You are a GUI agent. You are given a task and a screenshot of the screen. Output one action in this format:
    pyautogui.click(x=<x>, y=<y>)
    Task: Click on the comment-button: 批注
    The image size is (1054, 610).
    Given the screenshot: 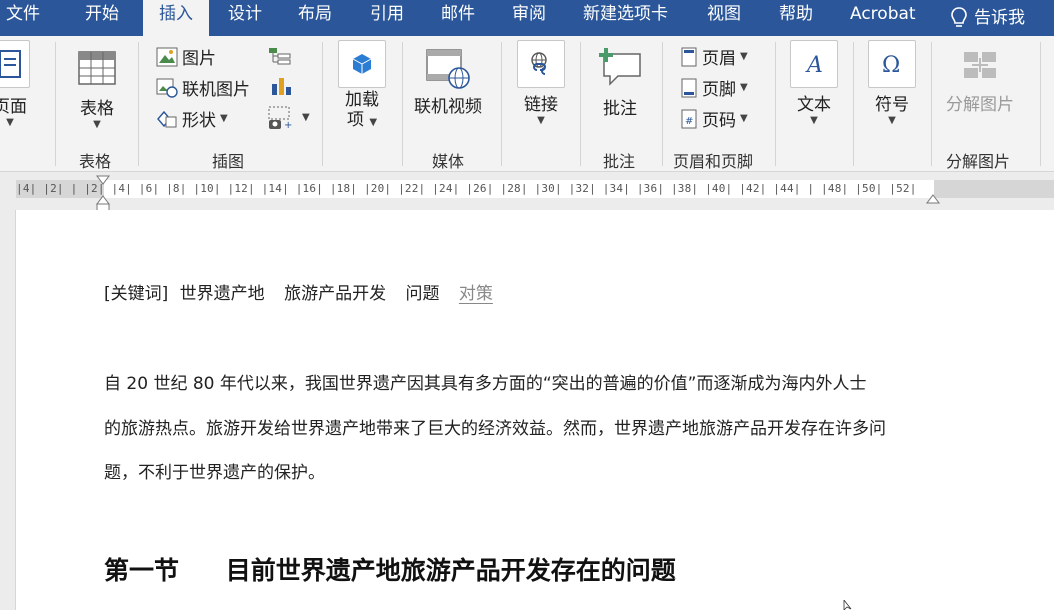 What is the action you would take?
    pyautogui.click(x=620, y=80)
    